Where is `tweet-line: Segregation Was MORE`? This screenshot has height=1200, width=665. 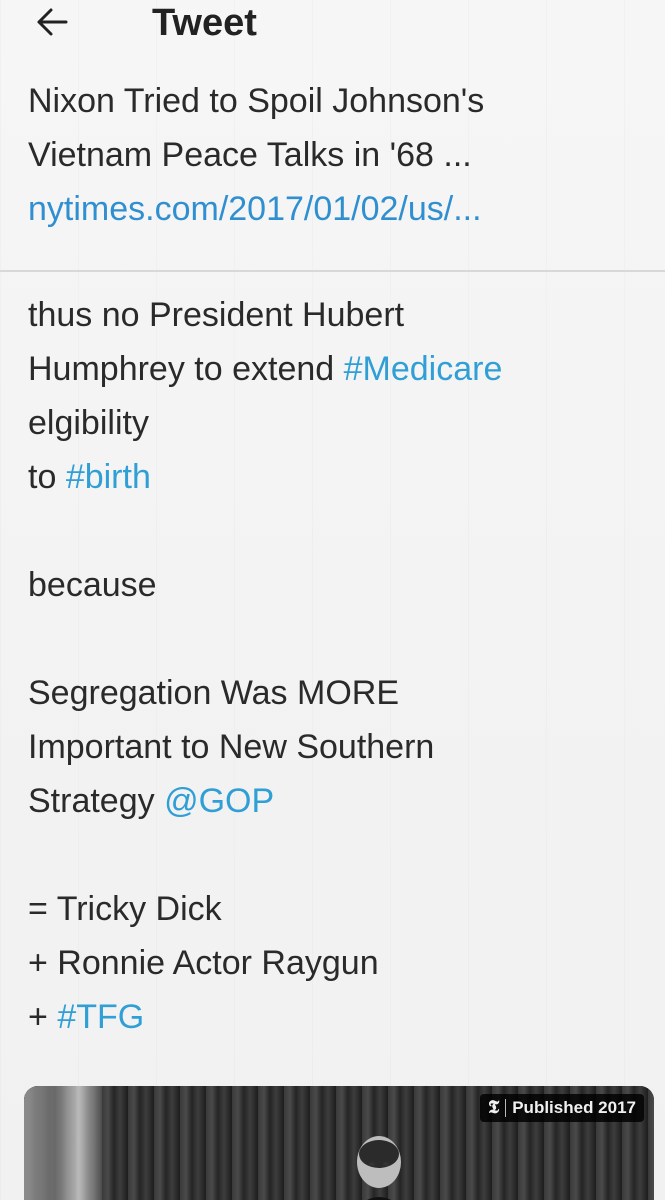
tweet-line: Segregation Was MORE is located at coordinates (213, 693).